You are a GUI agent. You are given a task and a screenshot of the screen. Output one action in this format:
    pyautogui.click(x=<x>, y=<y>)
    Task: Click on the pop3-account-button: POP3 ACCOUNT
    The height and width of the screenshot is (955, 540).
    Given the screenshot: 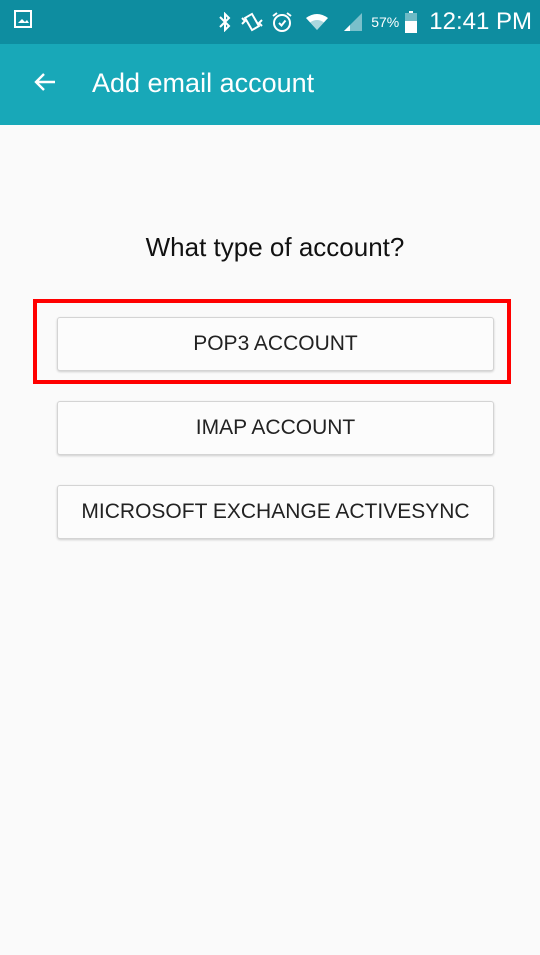 What is the action you would take?
    pyautogui.click(x=275, y=344)
    